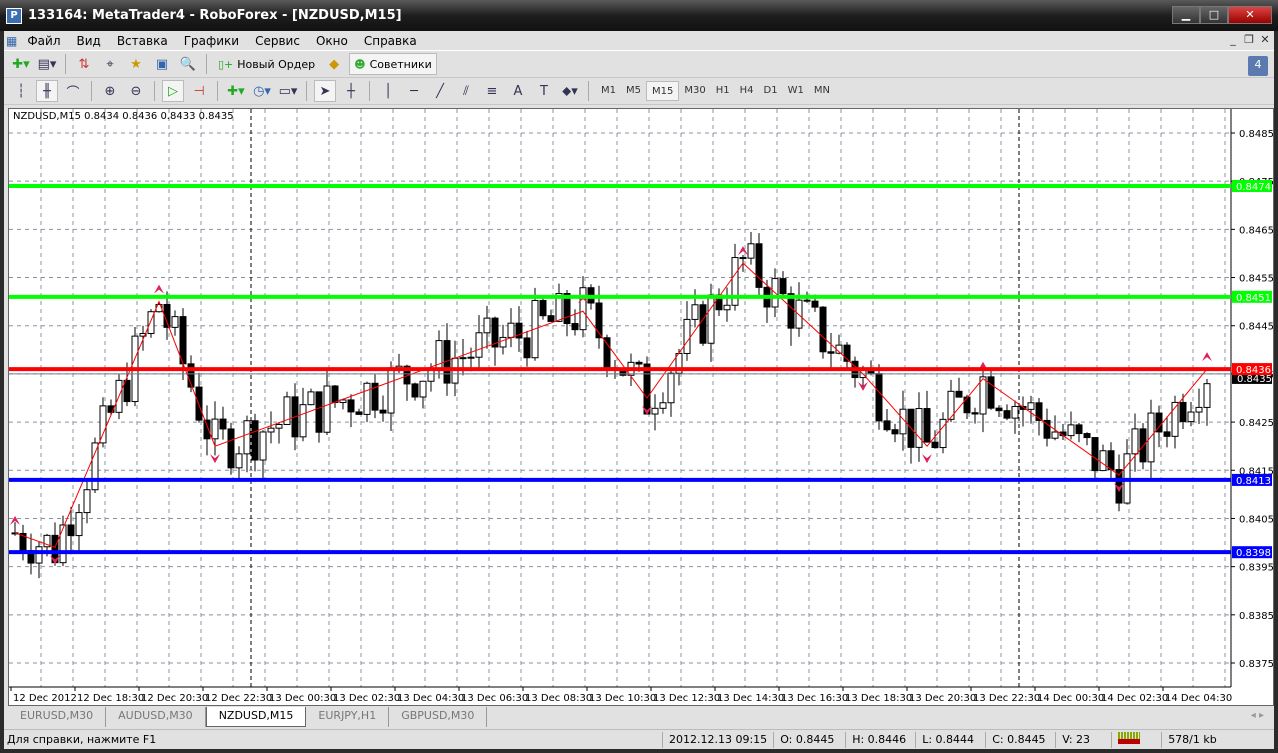  I want to click on tester-icon: 🔍, so click(188, 64).